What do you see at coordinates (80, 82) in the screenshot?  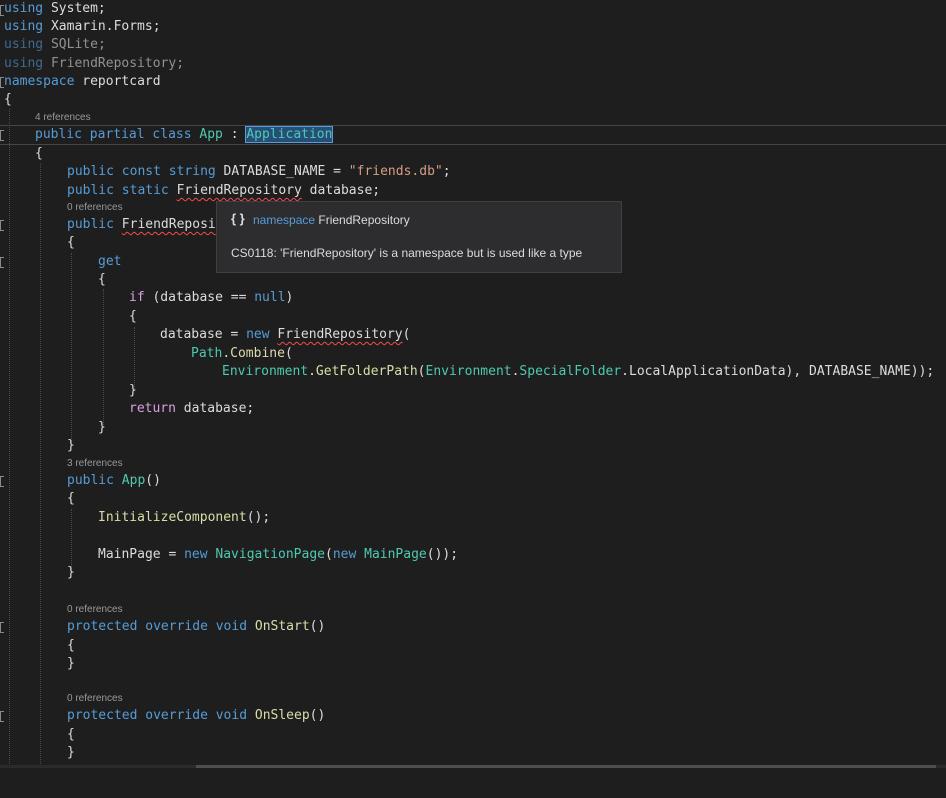 I see `code-line-namespace: namespace reportcard` at bounding box center [80, 82].